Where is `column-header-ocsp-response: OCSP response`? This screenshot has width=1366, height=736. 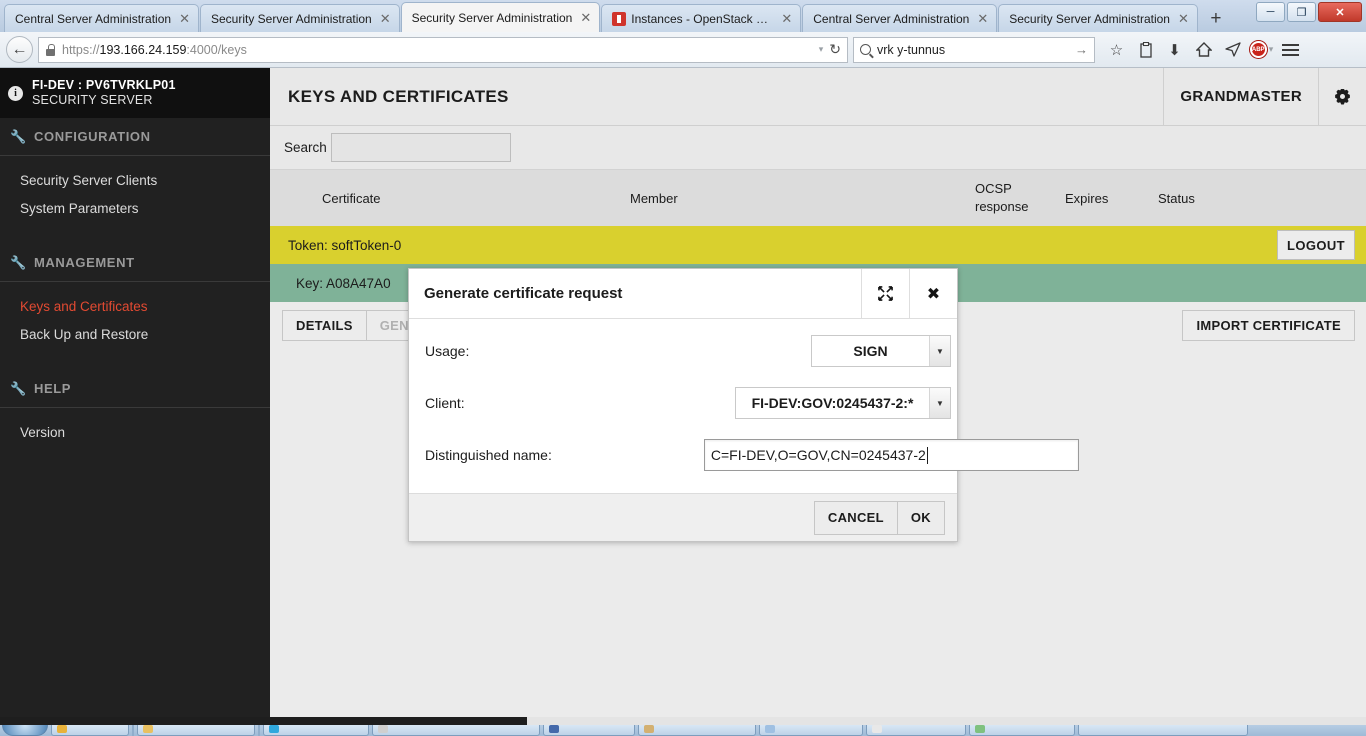
column-header-ocsp-response: OCSP response is located at coordinates (1001, 197).